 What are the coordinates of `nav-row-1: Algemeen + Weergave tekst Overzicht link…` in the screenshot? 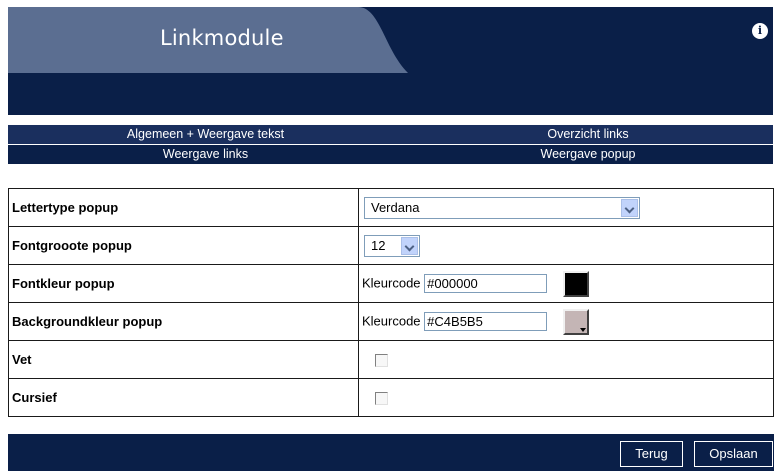 It's located at (390, 134).